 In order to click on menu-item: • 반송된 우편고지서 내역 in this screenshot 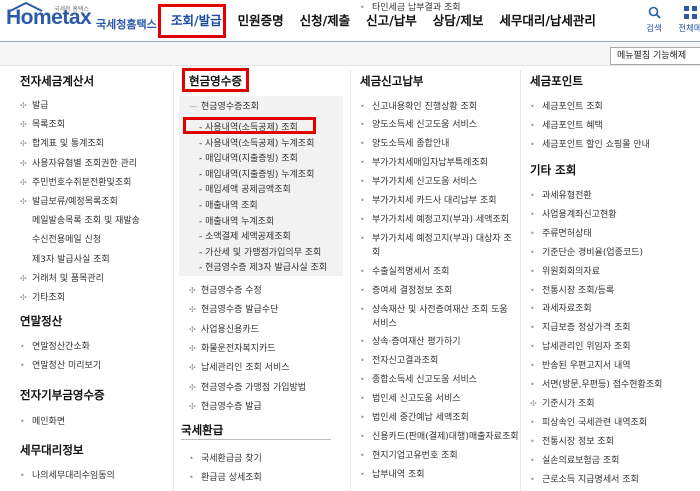, I will do `click(580, 364)`.